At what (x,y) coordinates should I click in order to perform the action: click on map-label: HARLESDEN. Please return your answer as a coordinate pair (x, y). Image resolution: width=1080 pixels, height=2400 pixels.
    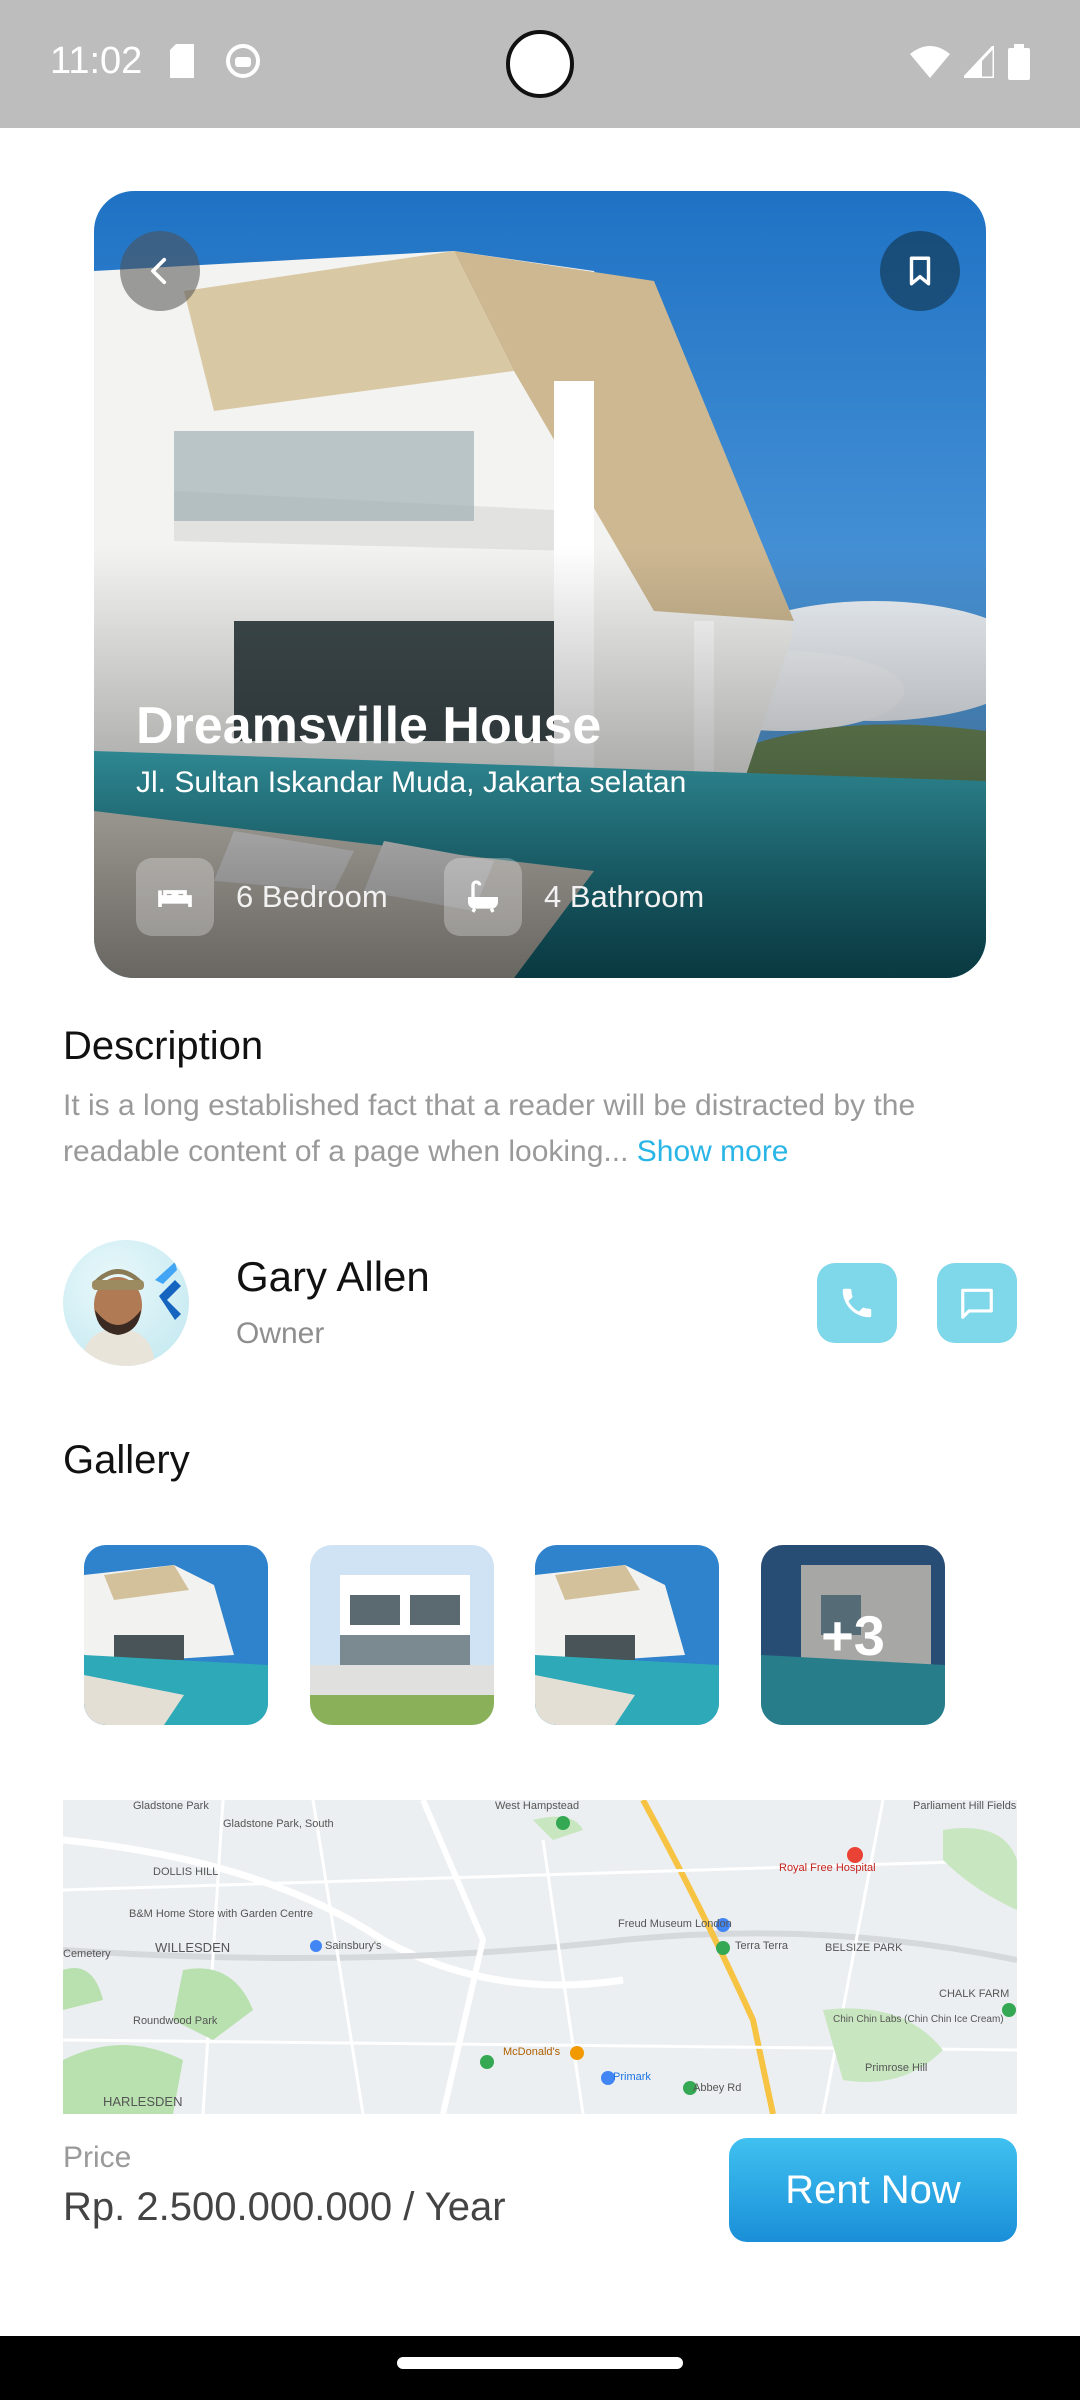
    Looking at the image, I should click on (143, 2101).